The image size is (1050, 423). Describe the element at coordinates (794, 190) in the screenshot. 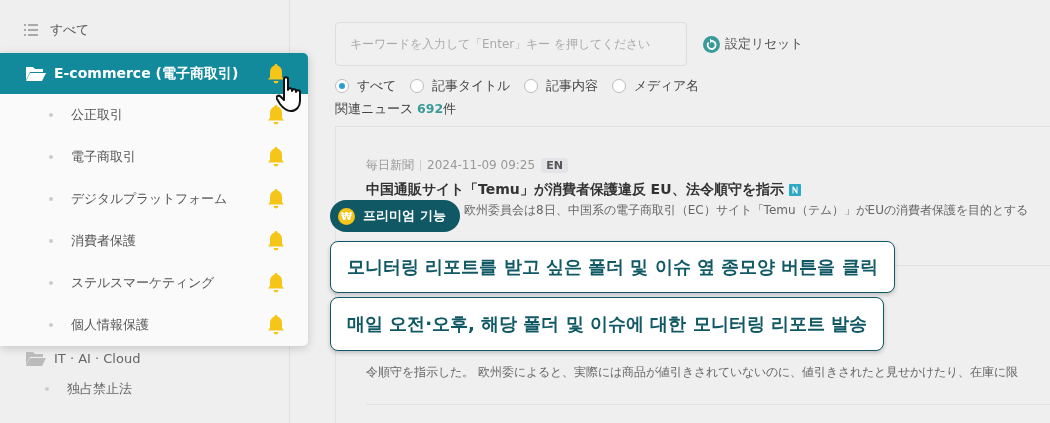

I see `new-badge-icon` at that location.